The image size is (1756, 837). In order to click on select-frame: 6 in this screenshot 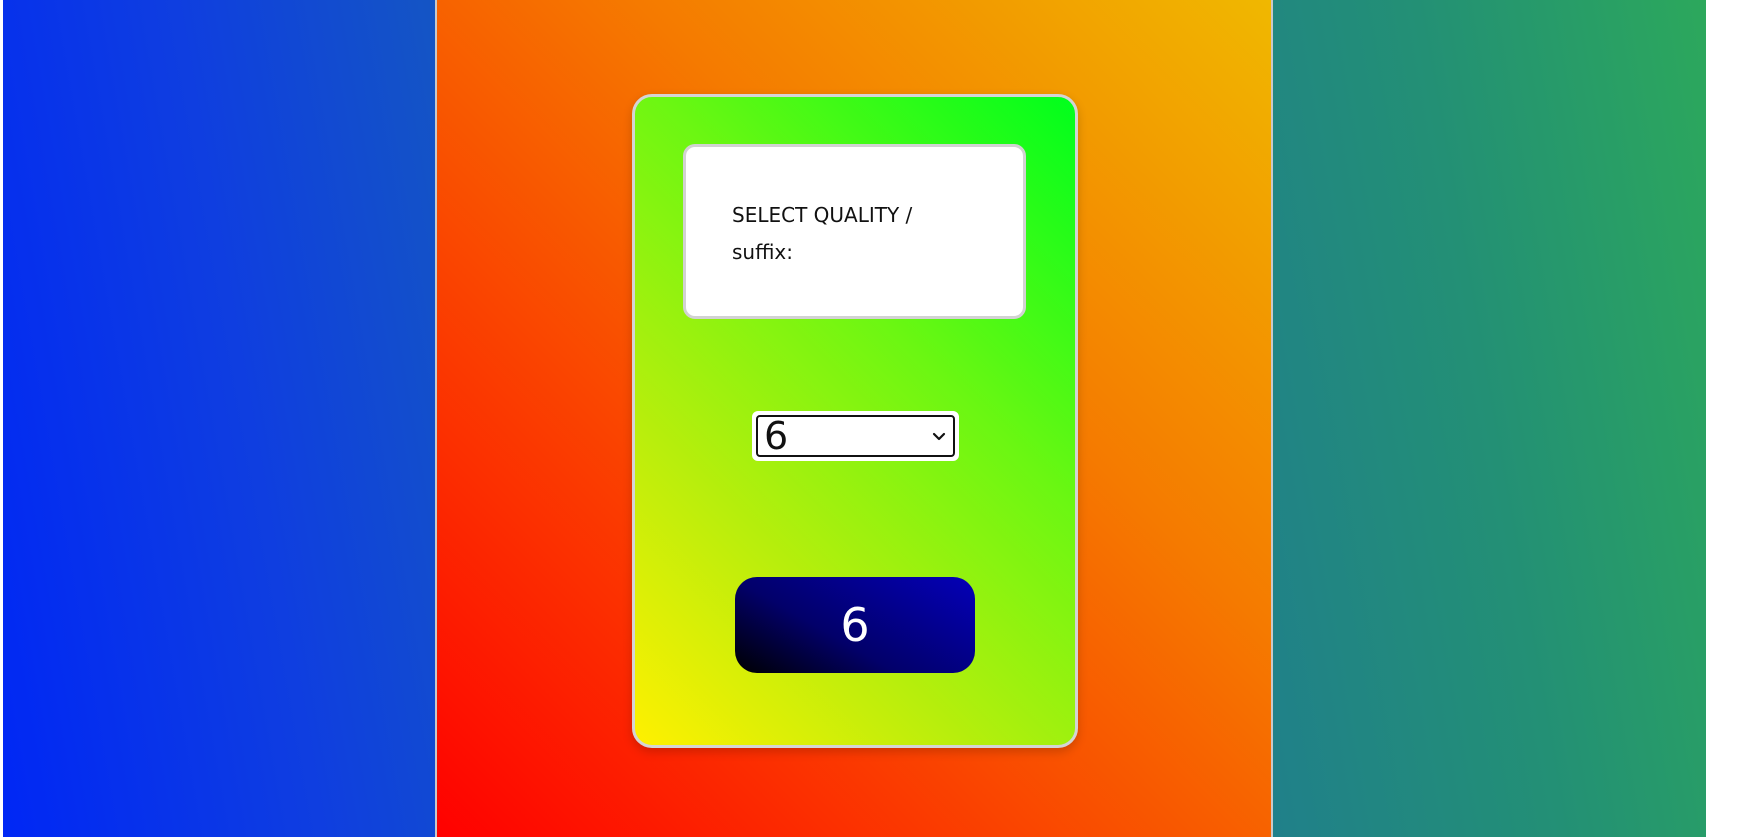, I will do `click(855, 436)`.